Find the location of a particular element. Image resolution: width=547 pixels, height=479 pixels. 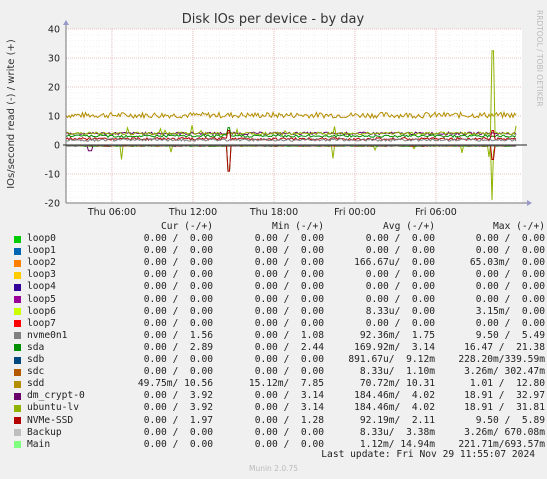

x-tick-label: Thu 06:00 is located at coordinates (111, 212).